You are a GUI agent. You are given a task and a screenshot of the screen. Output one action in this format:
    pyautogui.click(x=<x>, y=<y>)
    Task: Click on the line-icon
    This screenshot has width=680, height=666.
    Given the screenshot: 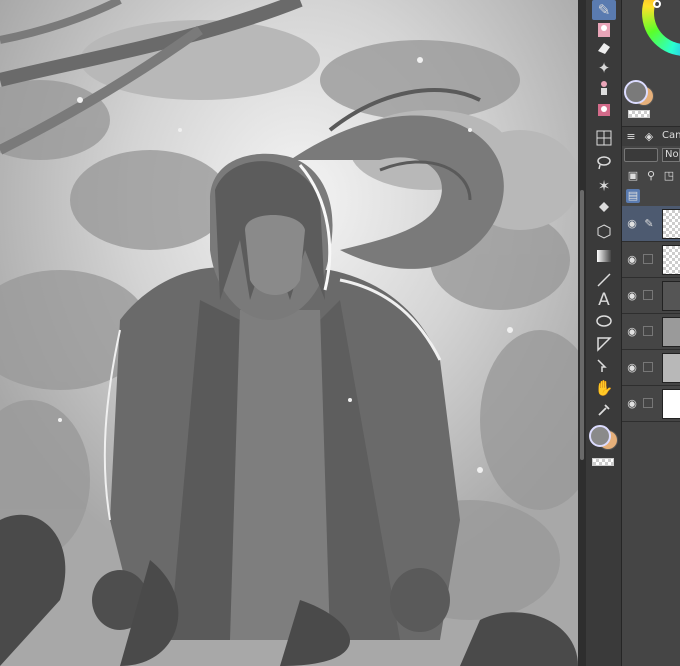 What is the action you would take?
    pyautogui.click(x=604, y=280)
    